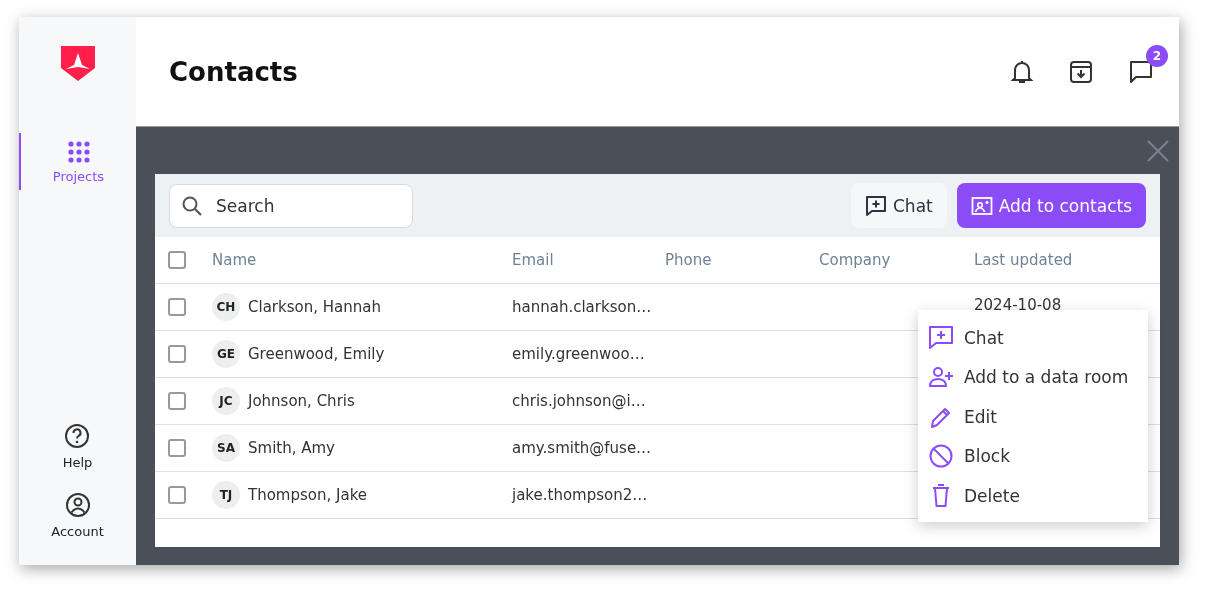 Image resolution: width=1215 pixels, height=600 pixels. Describe the element at coordinates (226, 307) in the screenshot. I see `initials-avatar: CH` at that location.